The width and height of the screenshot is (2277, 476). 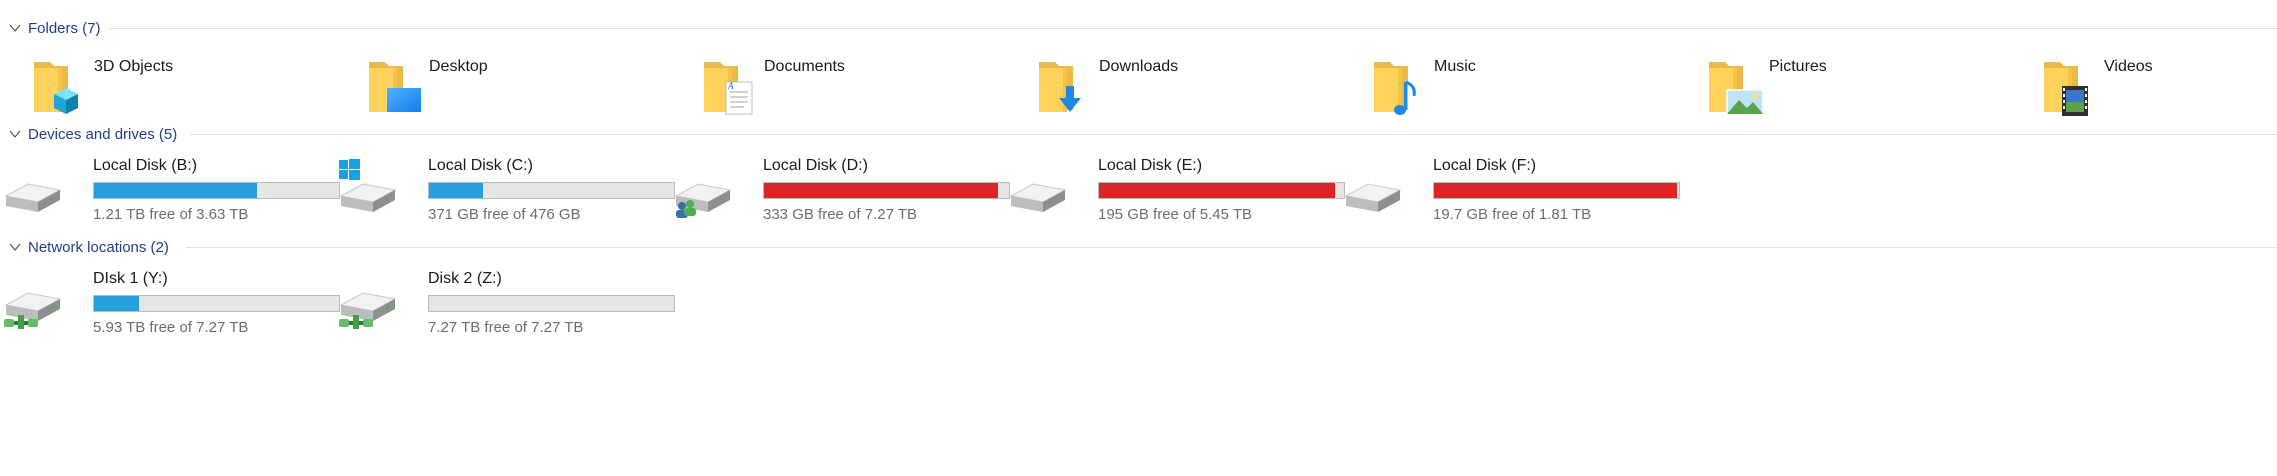 What do you see at coordinates (1798, 66) in the screenshot?
I see `folder-name: Pictures` at bounding box center [1798, 66].